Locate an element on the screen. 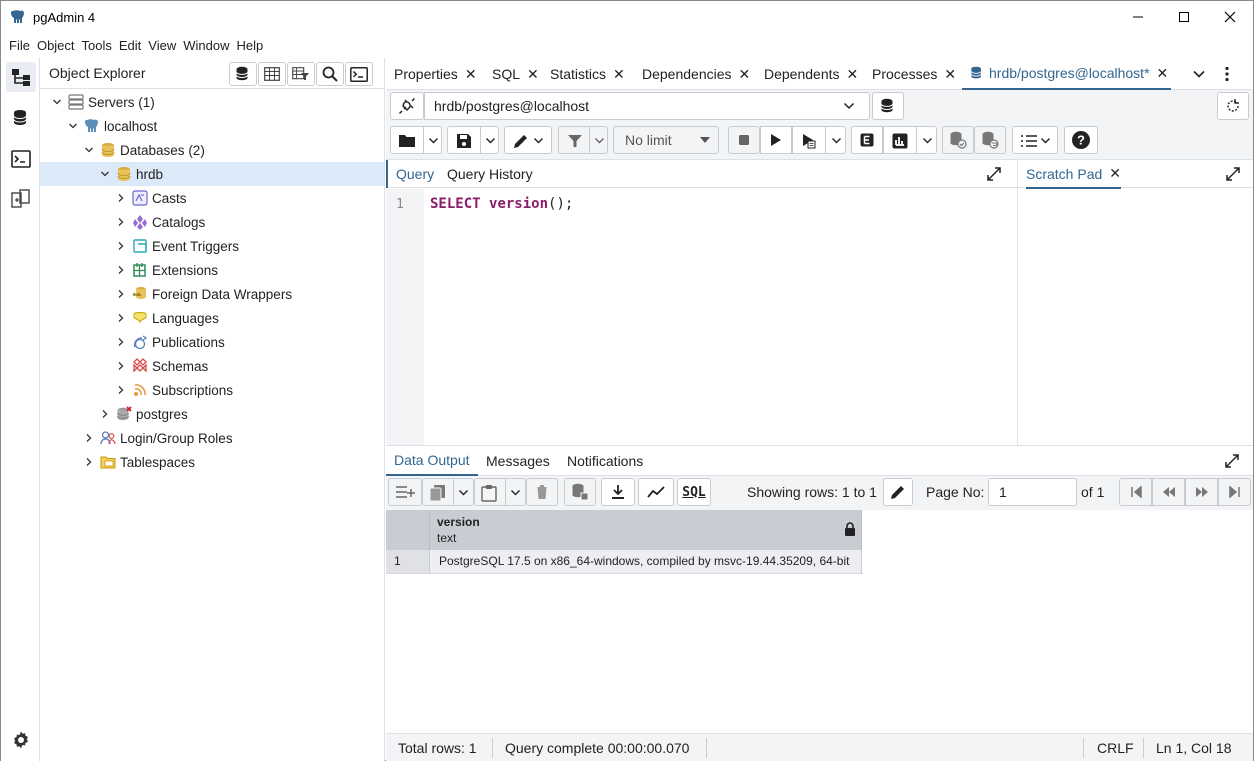 The width and height of the screenshot is (1254, 761). explain-analyze-button is located at coordinates (910, 140).